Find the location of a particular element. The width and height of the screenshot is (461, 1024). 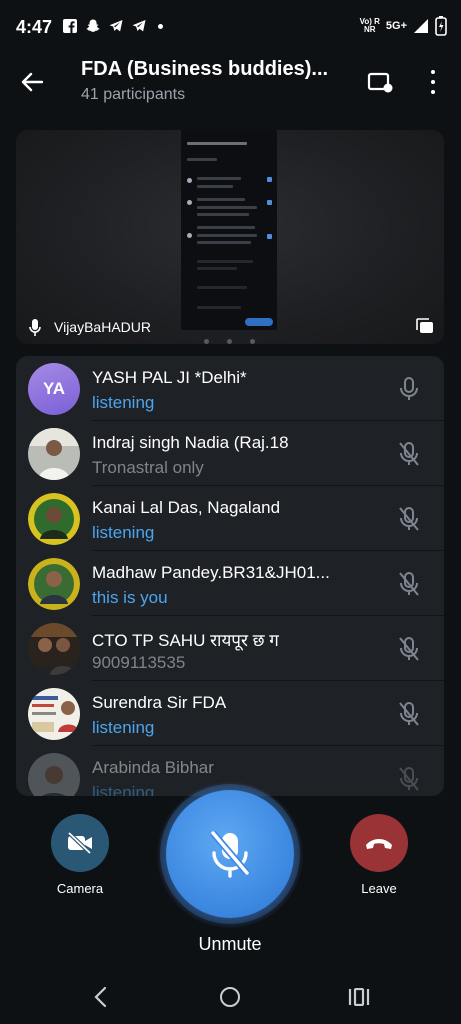

pip-icon is located at coordinates (425, 326).